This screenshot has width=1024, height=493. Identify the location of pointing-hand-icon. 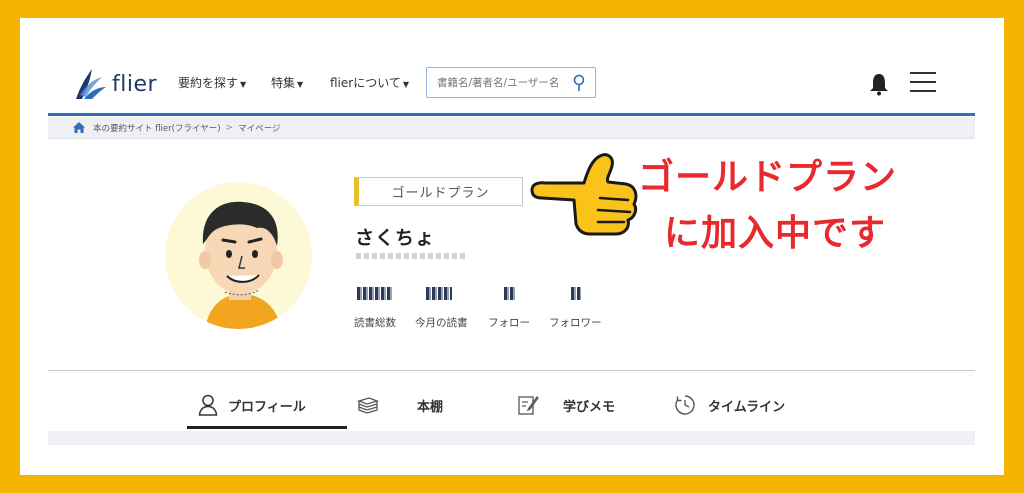
(584, 194).